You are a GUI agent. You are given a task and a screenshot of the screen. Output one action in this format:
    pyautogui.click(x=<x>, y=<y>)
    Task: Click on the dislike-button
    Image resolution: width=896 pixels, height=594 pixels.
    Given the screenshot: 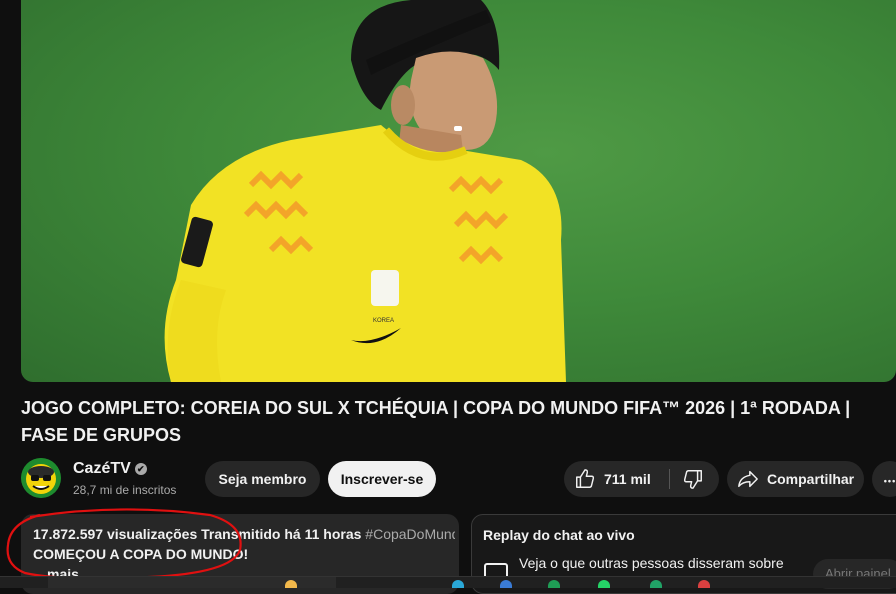 What is the action you would take?
    pyautogui.click(x=694, y=479)
    